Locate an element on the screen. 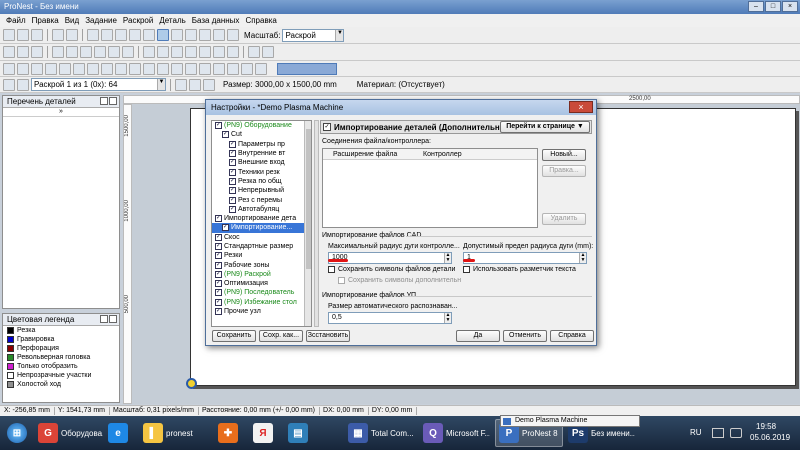  window-icon is located at coordinates (177, 35).